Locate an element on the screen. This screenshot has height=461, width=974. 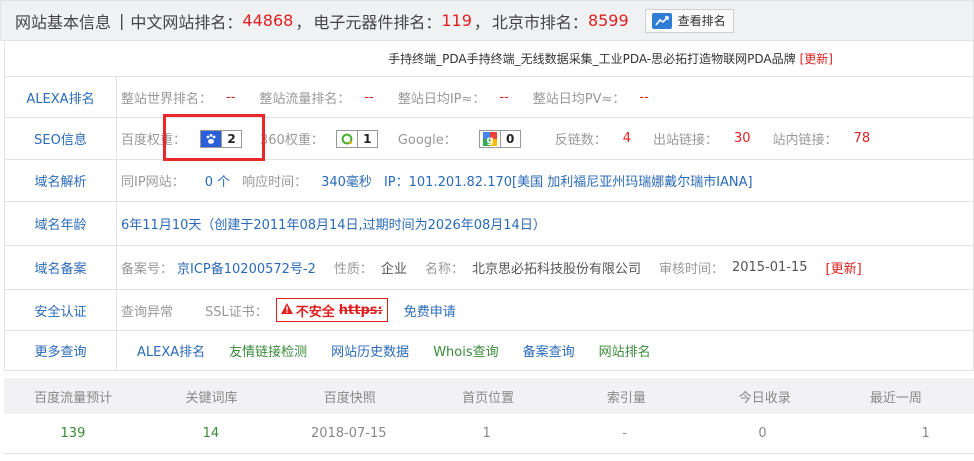
homepage-position-value: 1 is located at coordinates (486, 433).